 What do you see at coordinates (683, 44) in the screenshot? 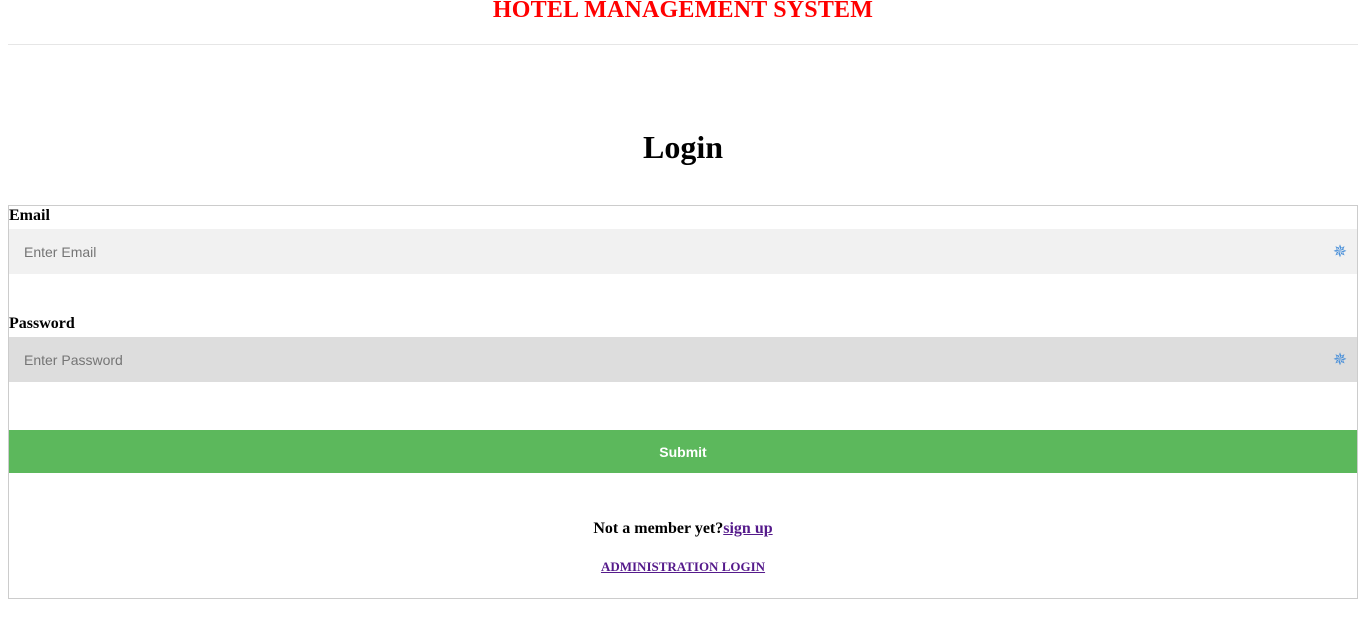
I see `header-divider` at bounding box center [683, 44].